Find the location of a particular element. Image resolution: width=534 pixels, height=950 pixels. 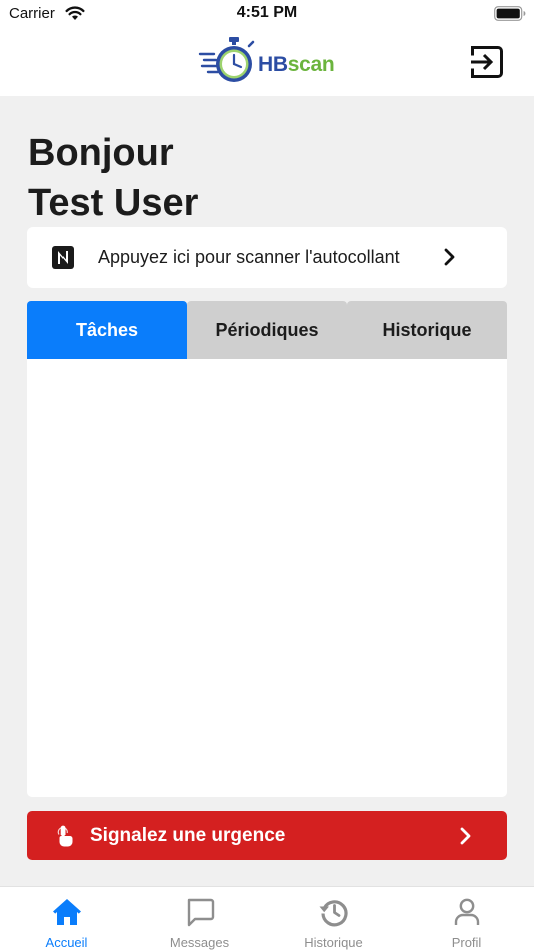

tabbar-label-accueil: Accueil is located at coordinates (66, 942).